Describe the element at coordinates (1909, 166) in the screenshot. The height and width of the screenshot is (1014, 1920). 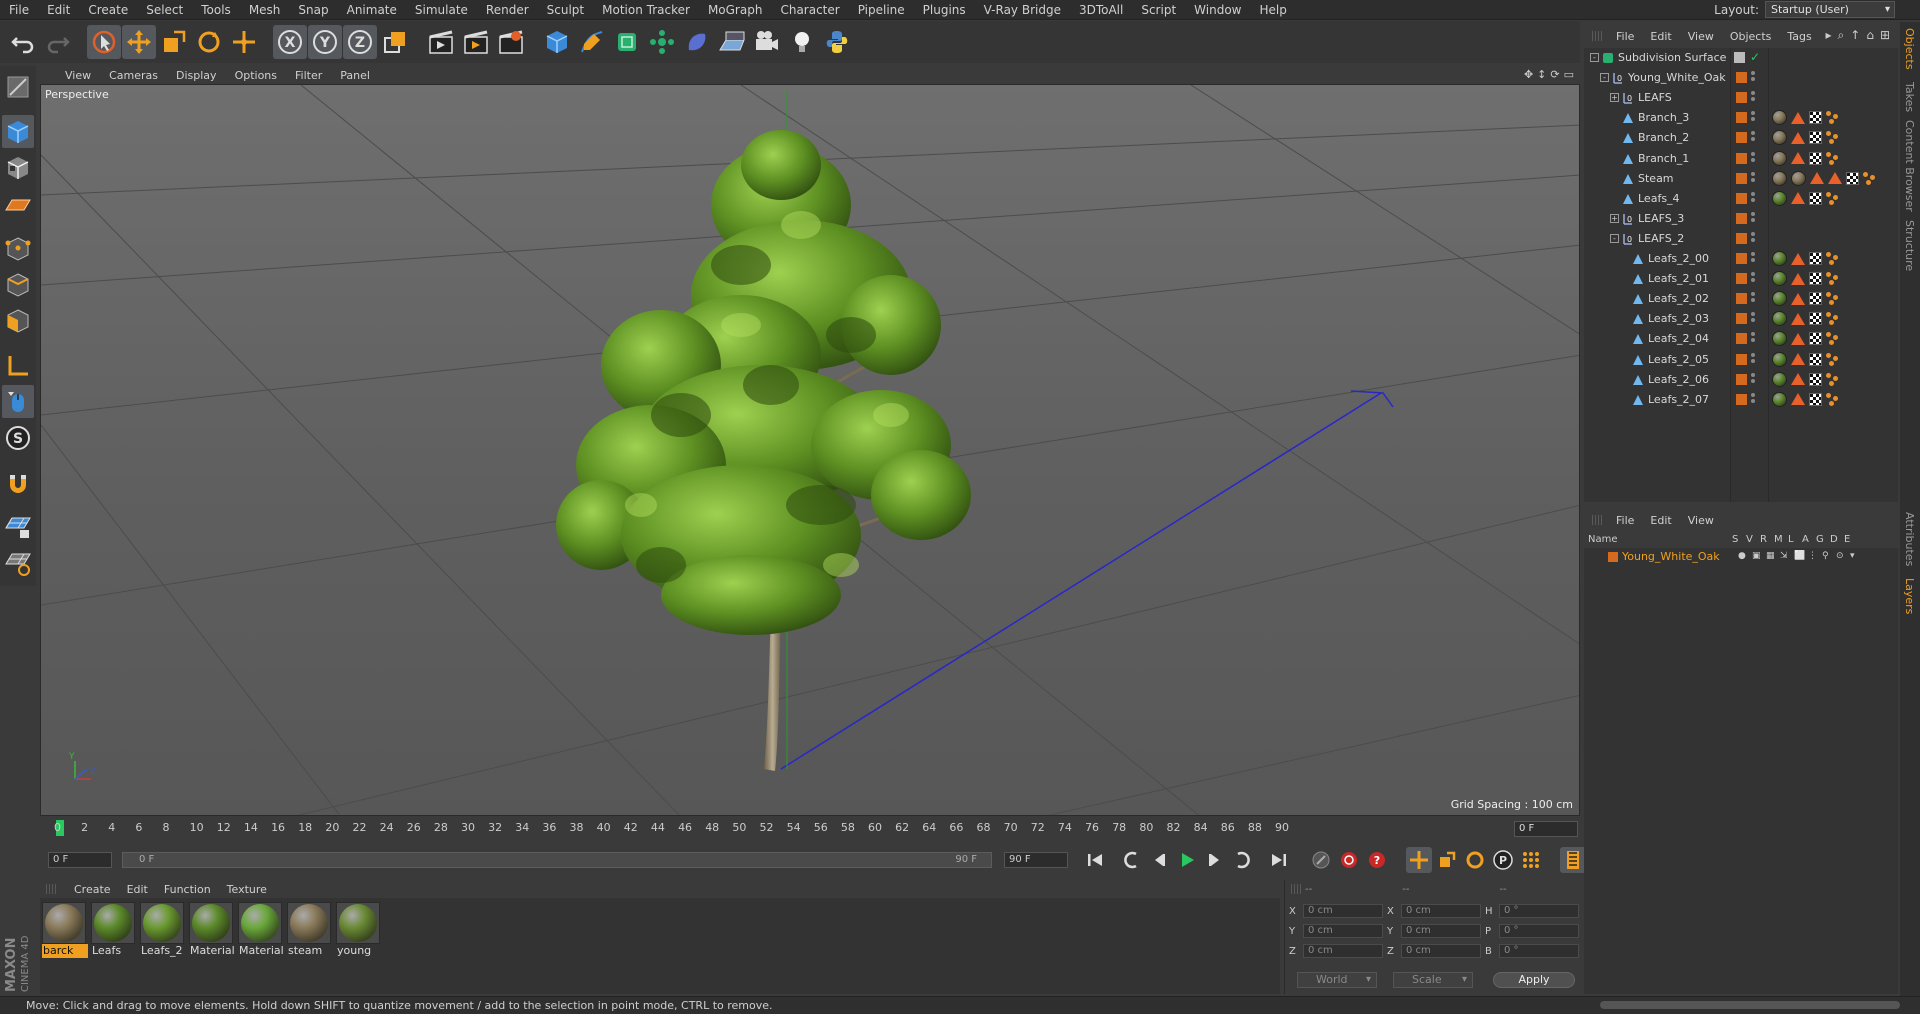
I see `side-tab-content-browser: Content Browser` at that location.